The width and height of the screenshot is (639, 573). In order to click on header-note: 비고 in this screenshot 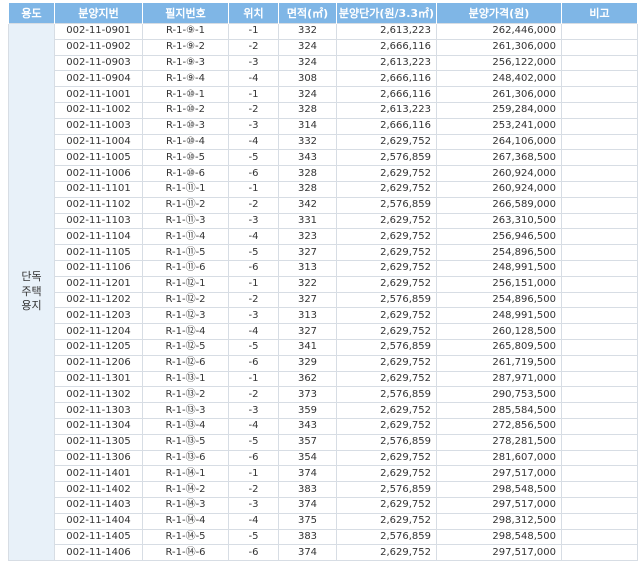, I will do `click(599, 13)`.